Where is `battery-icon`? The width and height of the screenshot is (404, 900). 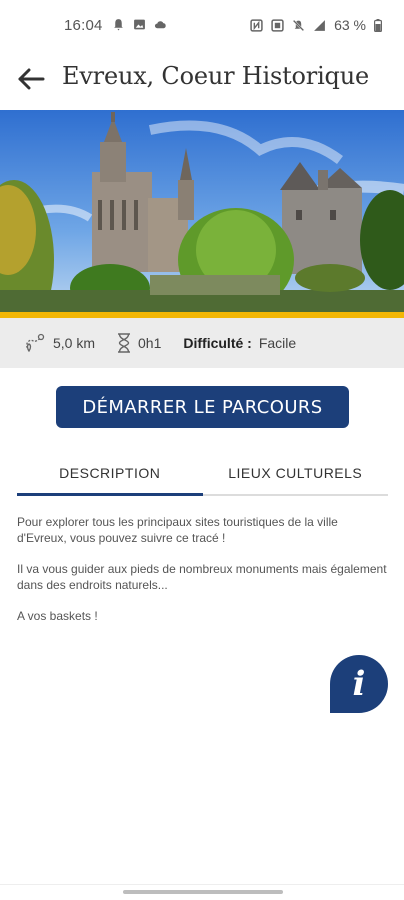
battery-icon is located at coordinates (378, 25).